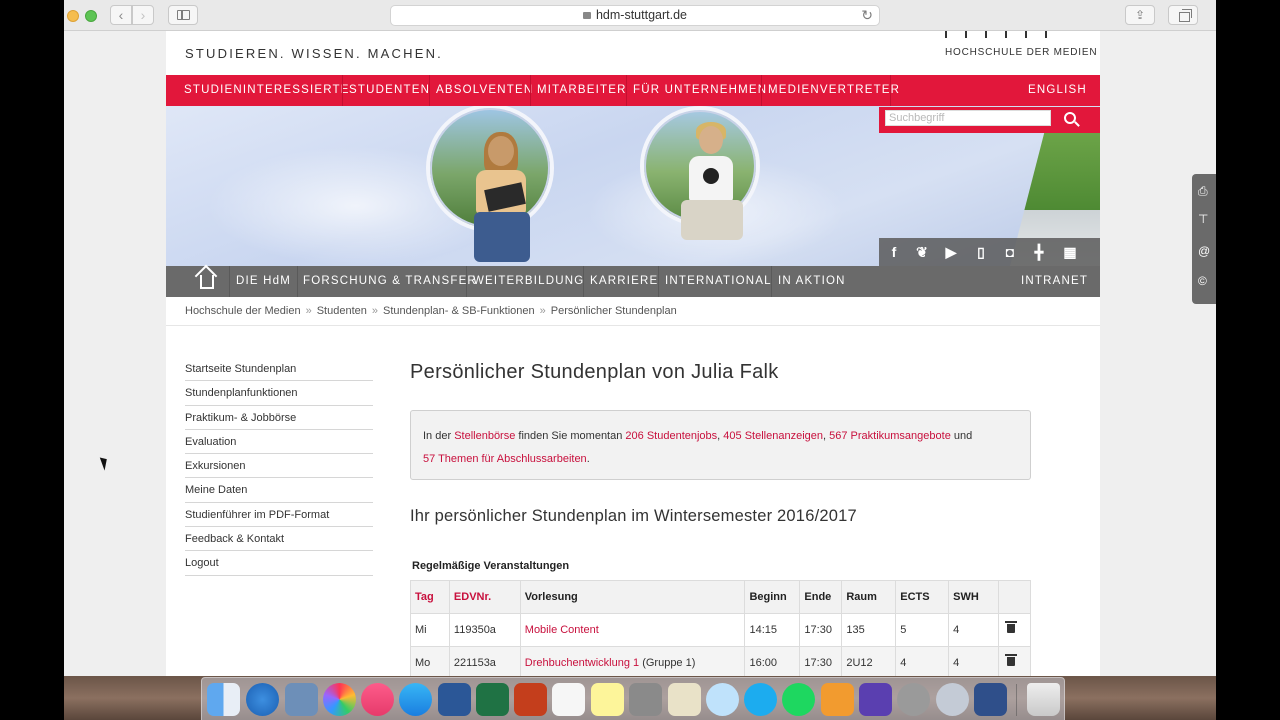 The width and height of the screenshot is (1280, 720). Describe the element at coordinates (645, 699) in the screenshot. I see `calculator-icon` at that location.